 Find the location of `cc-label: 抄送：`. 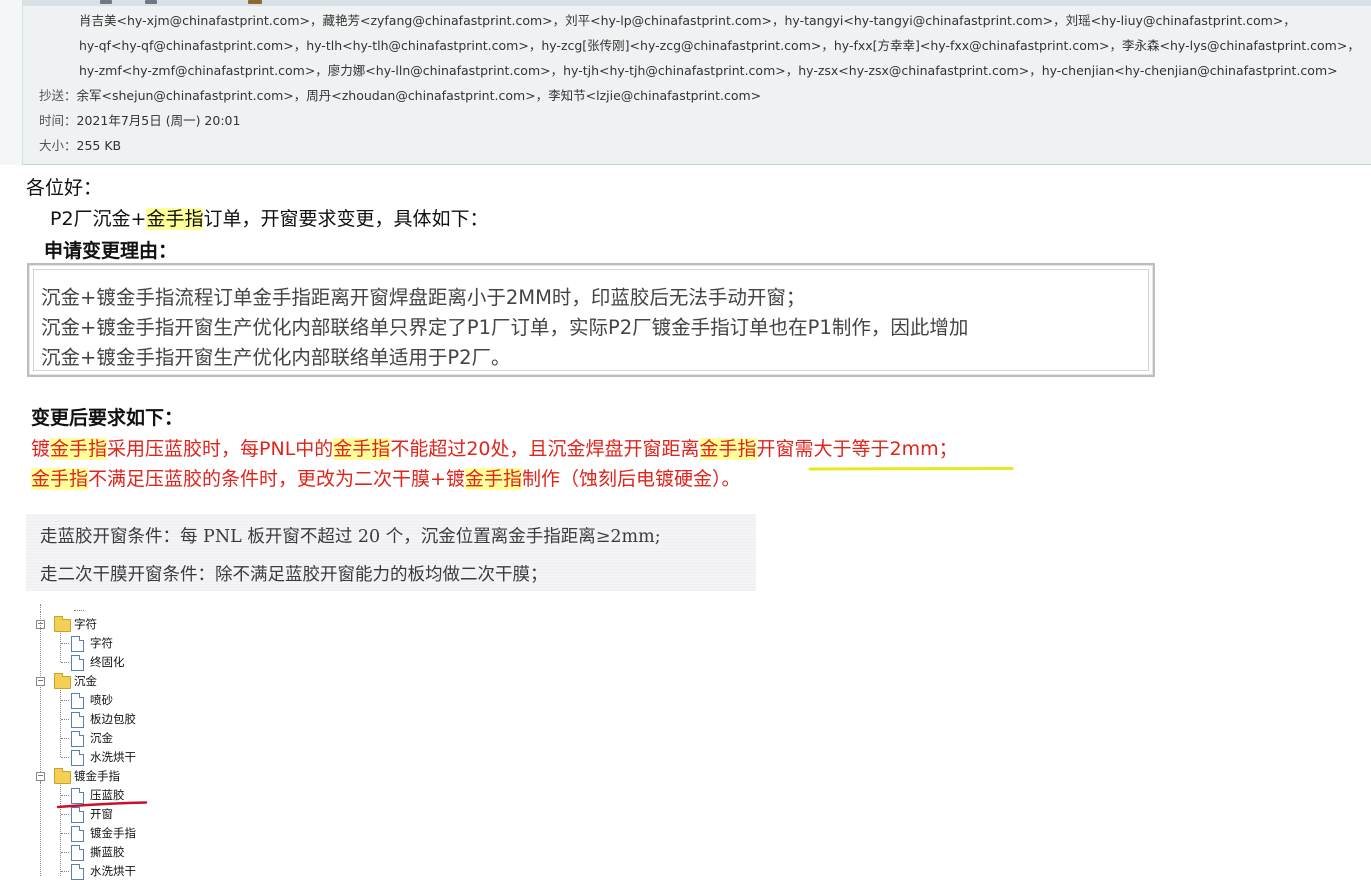

cc-label: 抄送： is located at coordinates (58, 95).